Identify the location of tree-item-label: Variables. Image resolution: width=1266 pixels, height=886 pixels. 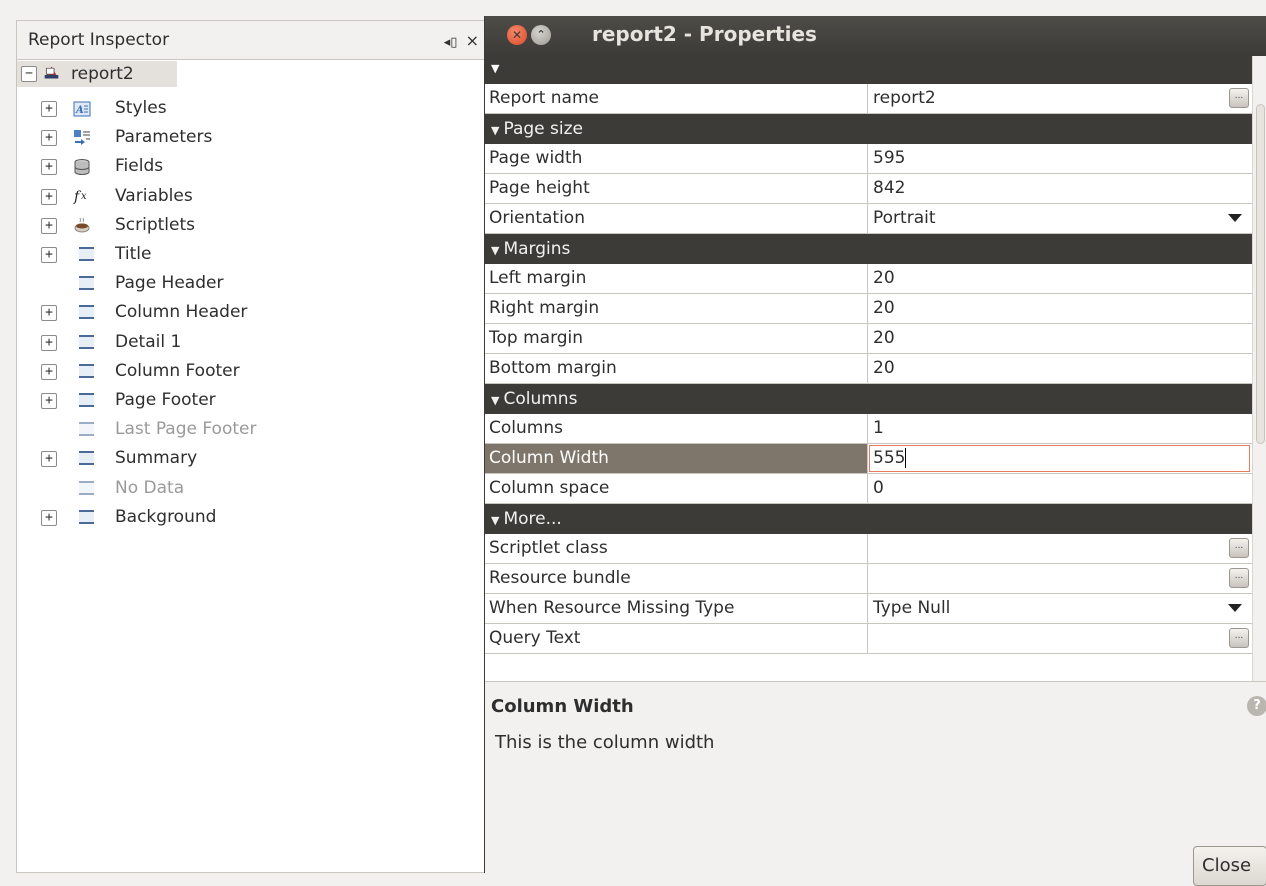
(154, 196).